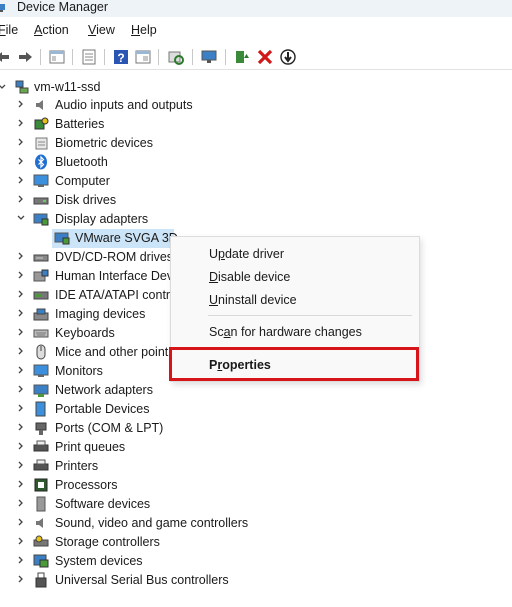  I want to click on tree-root: vm-w11-ssd, so click(150, 87).